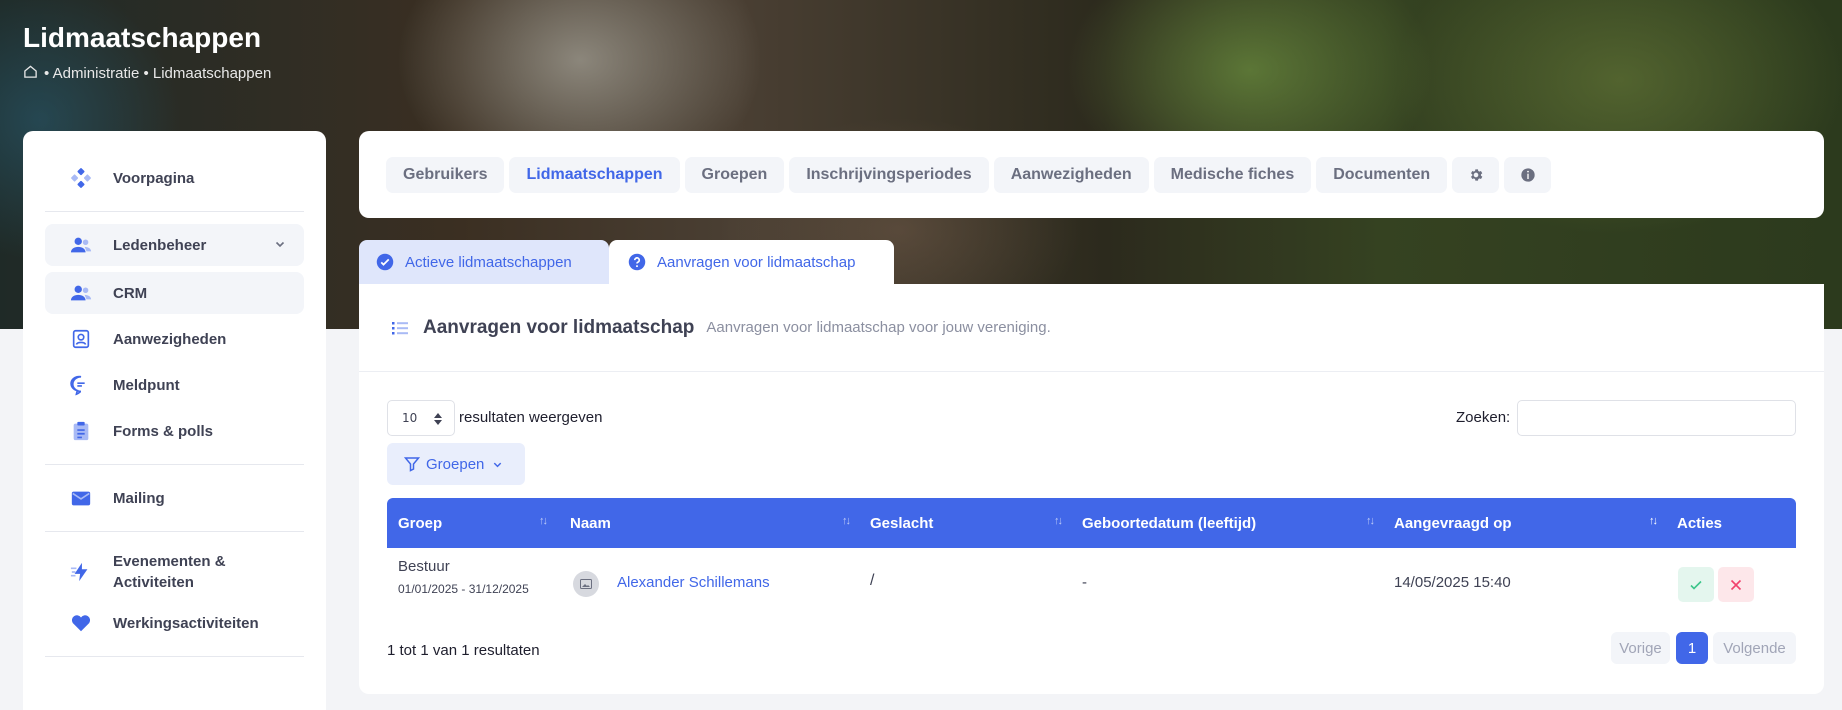 This screenshot has height=710, width=1842. Describe the element at coordinates (463, 650) in the screenshot. I see `results-info: 1 tot 1 van 1 resultaten` at that location.